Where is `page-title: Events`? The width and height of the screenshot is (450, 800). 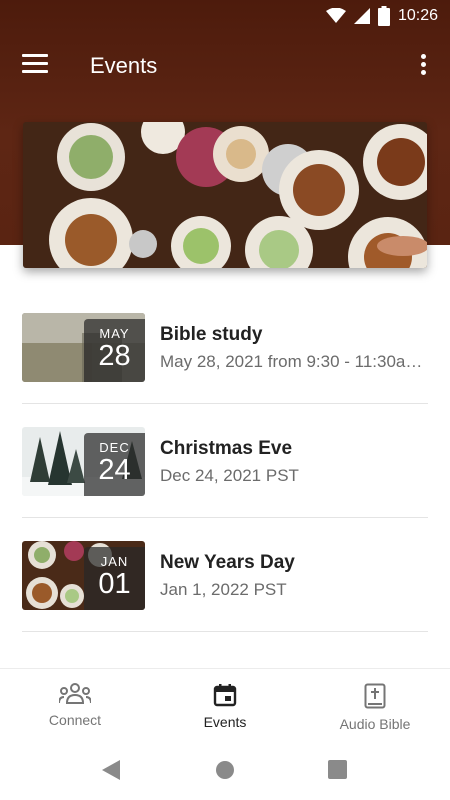
page-title: Events is located at coordinates (124, 65).